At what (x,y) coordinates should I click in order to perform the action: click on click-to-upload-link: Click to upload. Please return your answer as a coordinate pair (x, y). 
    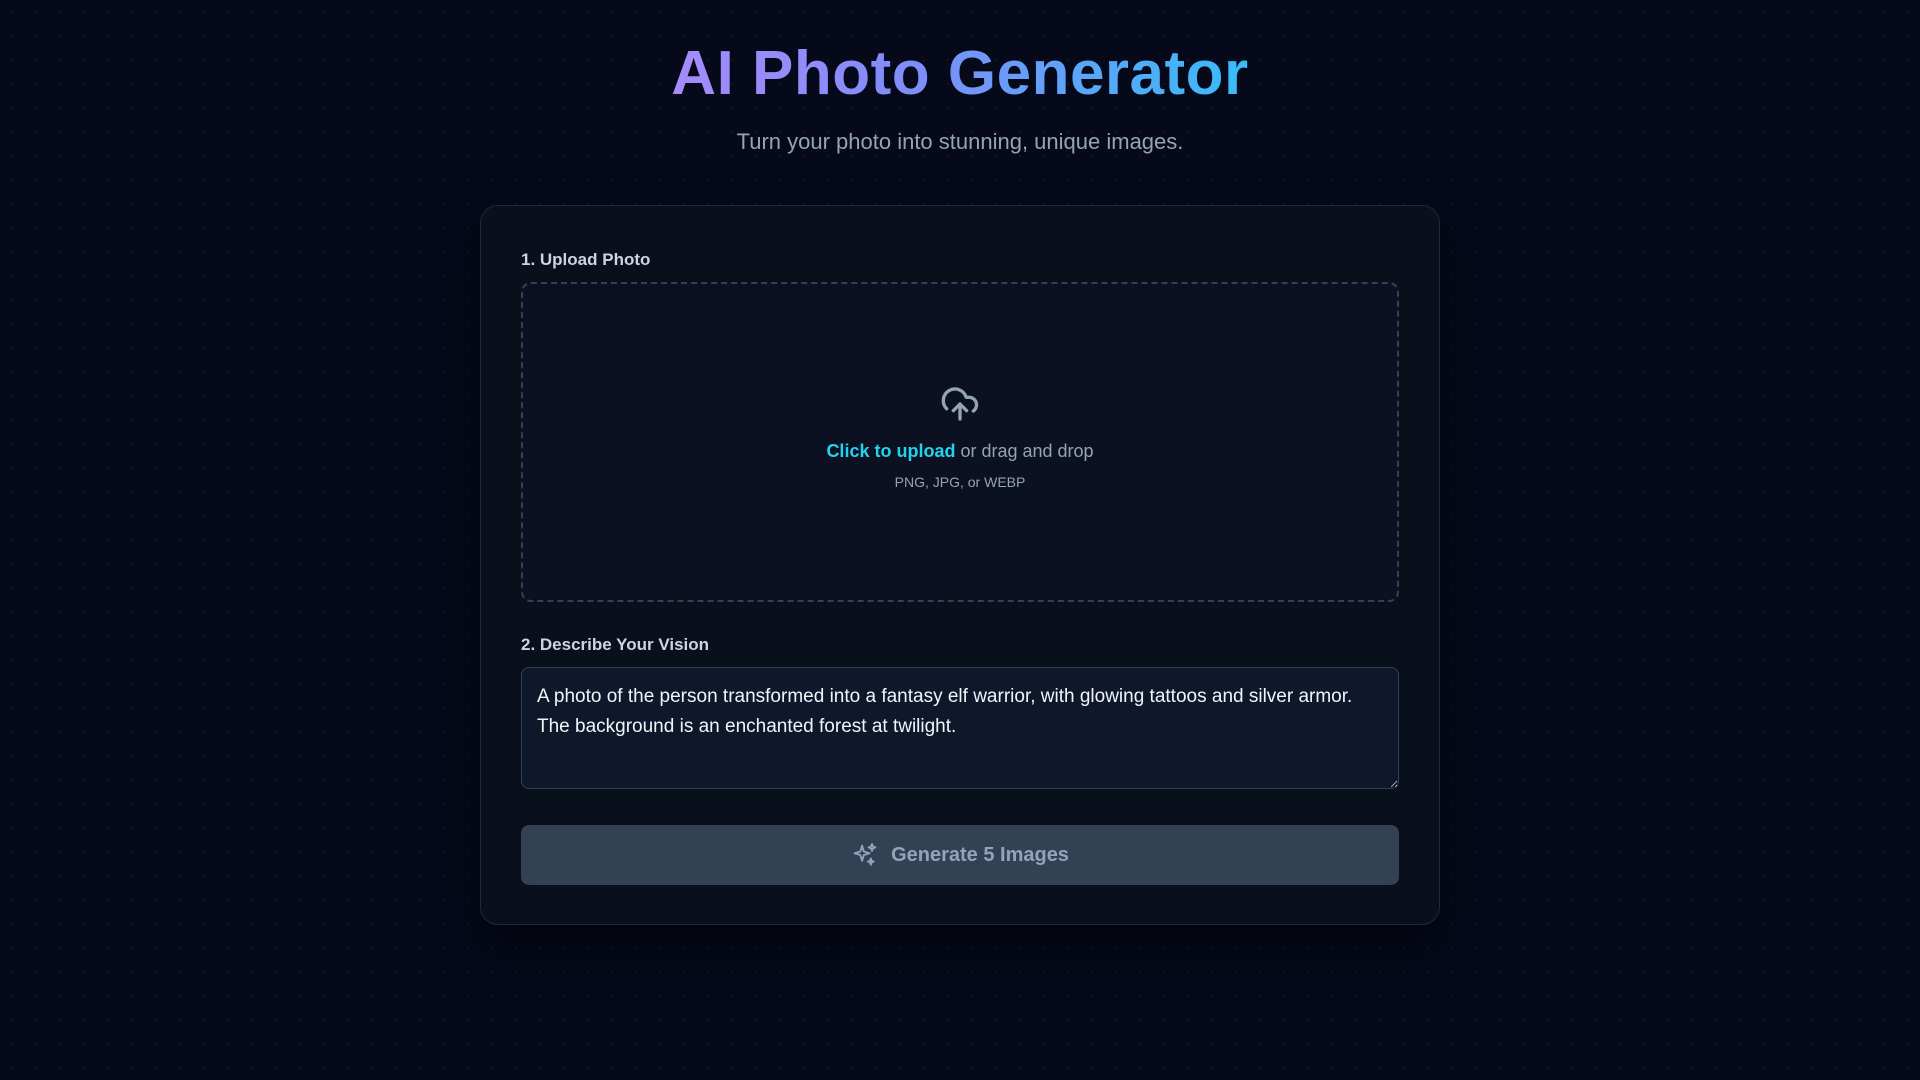
    Looking at the image, I should click on (890, 451).